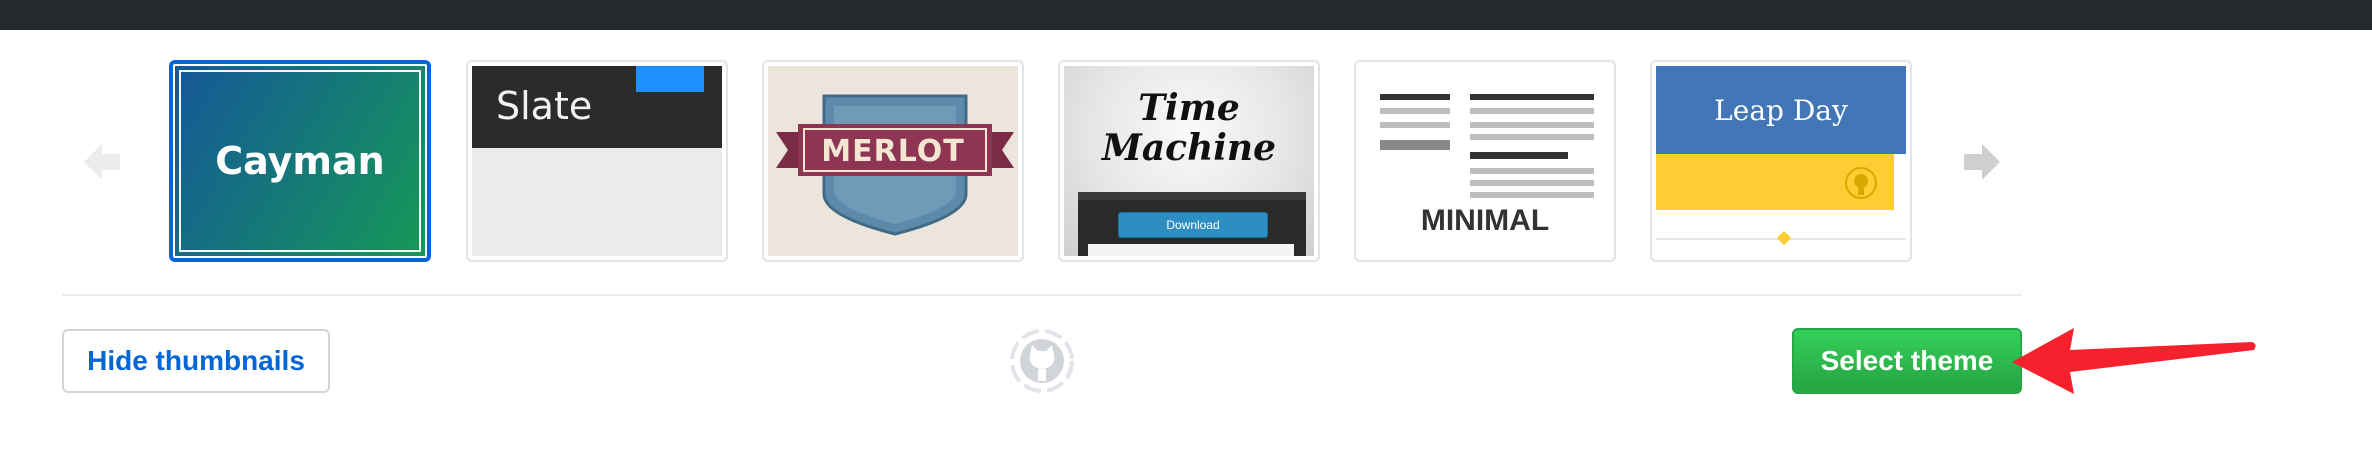 The height and width of the screenshot is (472, 2372). I want to click on slate-label: Slate, so click(544, 106).